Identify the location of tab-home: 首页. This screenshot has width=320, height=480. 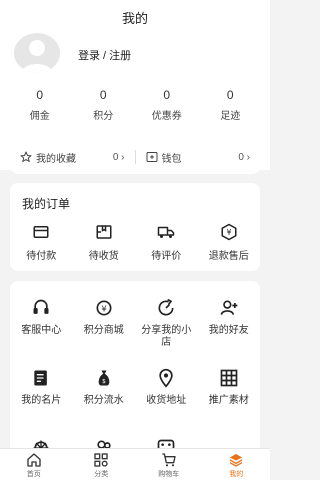
(34, 464).